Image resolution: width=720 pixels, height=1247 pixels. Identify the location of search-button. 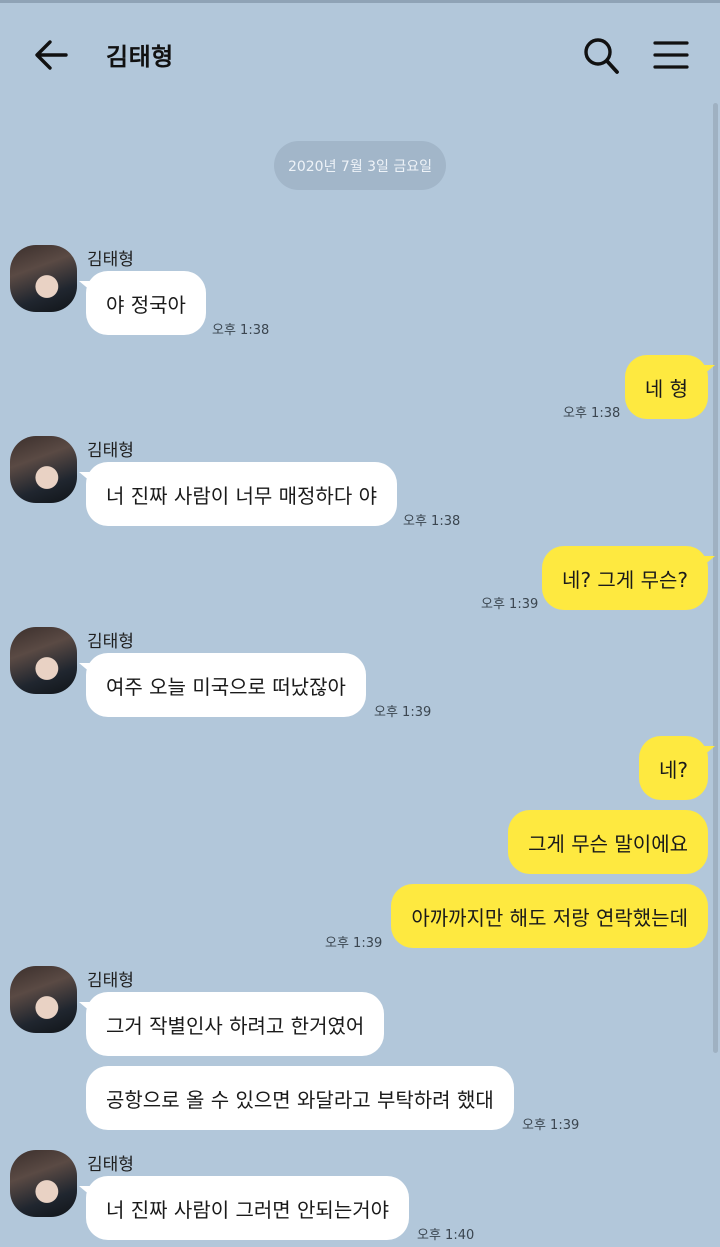
(601, 56).